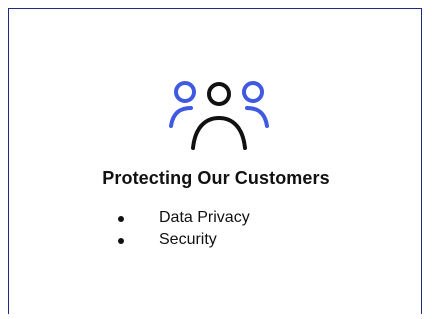  I want to click on users-group-icon, so click(219, 115).